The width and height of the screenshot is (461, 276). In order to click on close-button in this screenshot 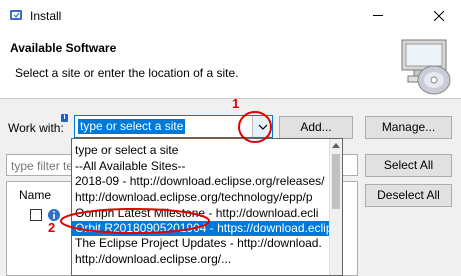, I will do `click(439, 15)`.